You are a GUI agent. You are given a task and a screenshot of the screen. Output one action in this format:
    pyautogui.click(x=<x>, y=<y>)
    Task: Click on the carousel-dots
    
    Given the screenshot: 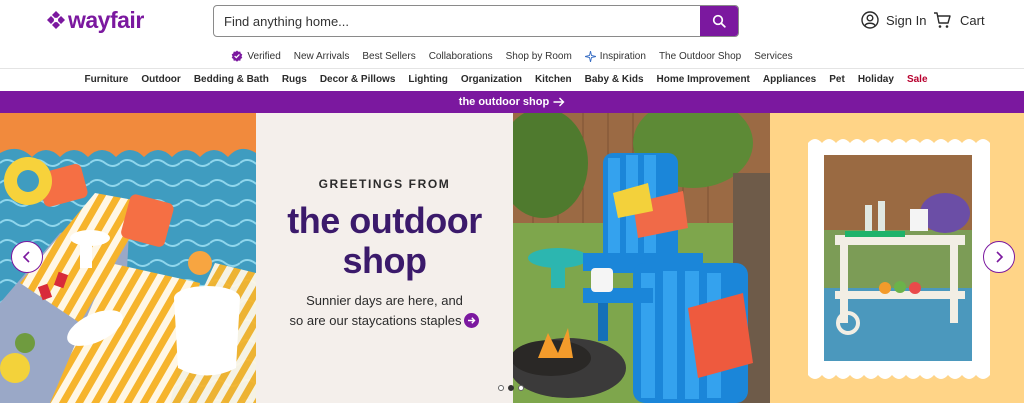 What is the action you would take?
    pyautogui.click(x=511, y=388)
    